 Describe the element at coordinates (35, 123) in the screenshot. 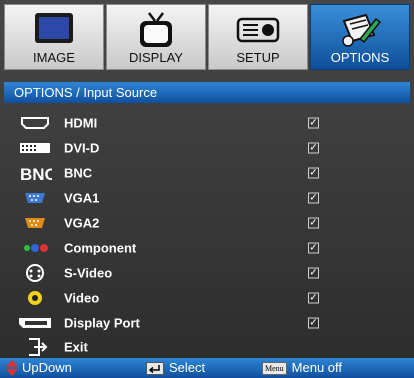

I see `hdmi-port-icon` at that location.